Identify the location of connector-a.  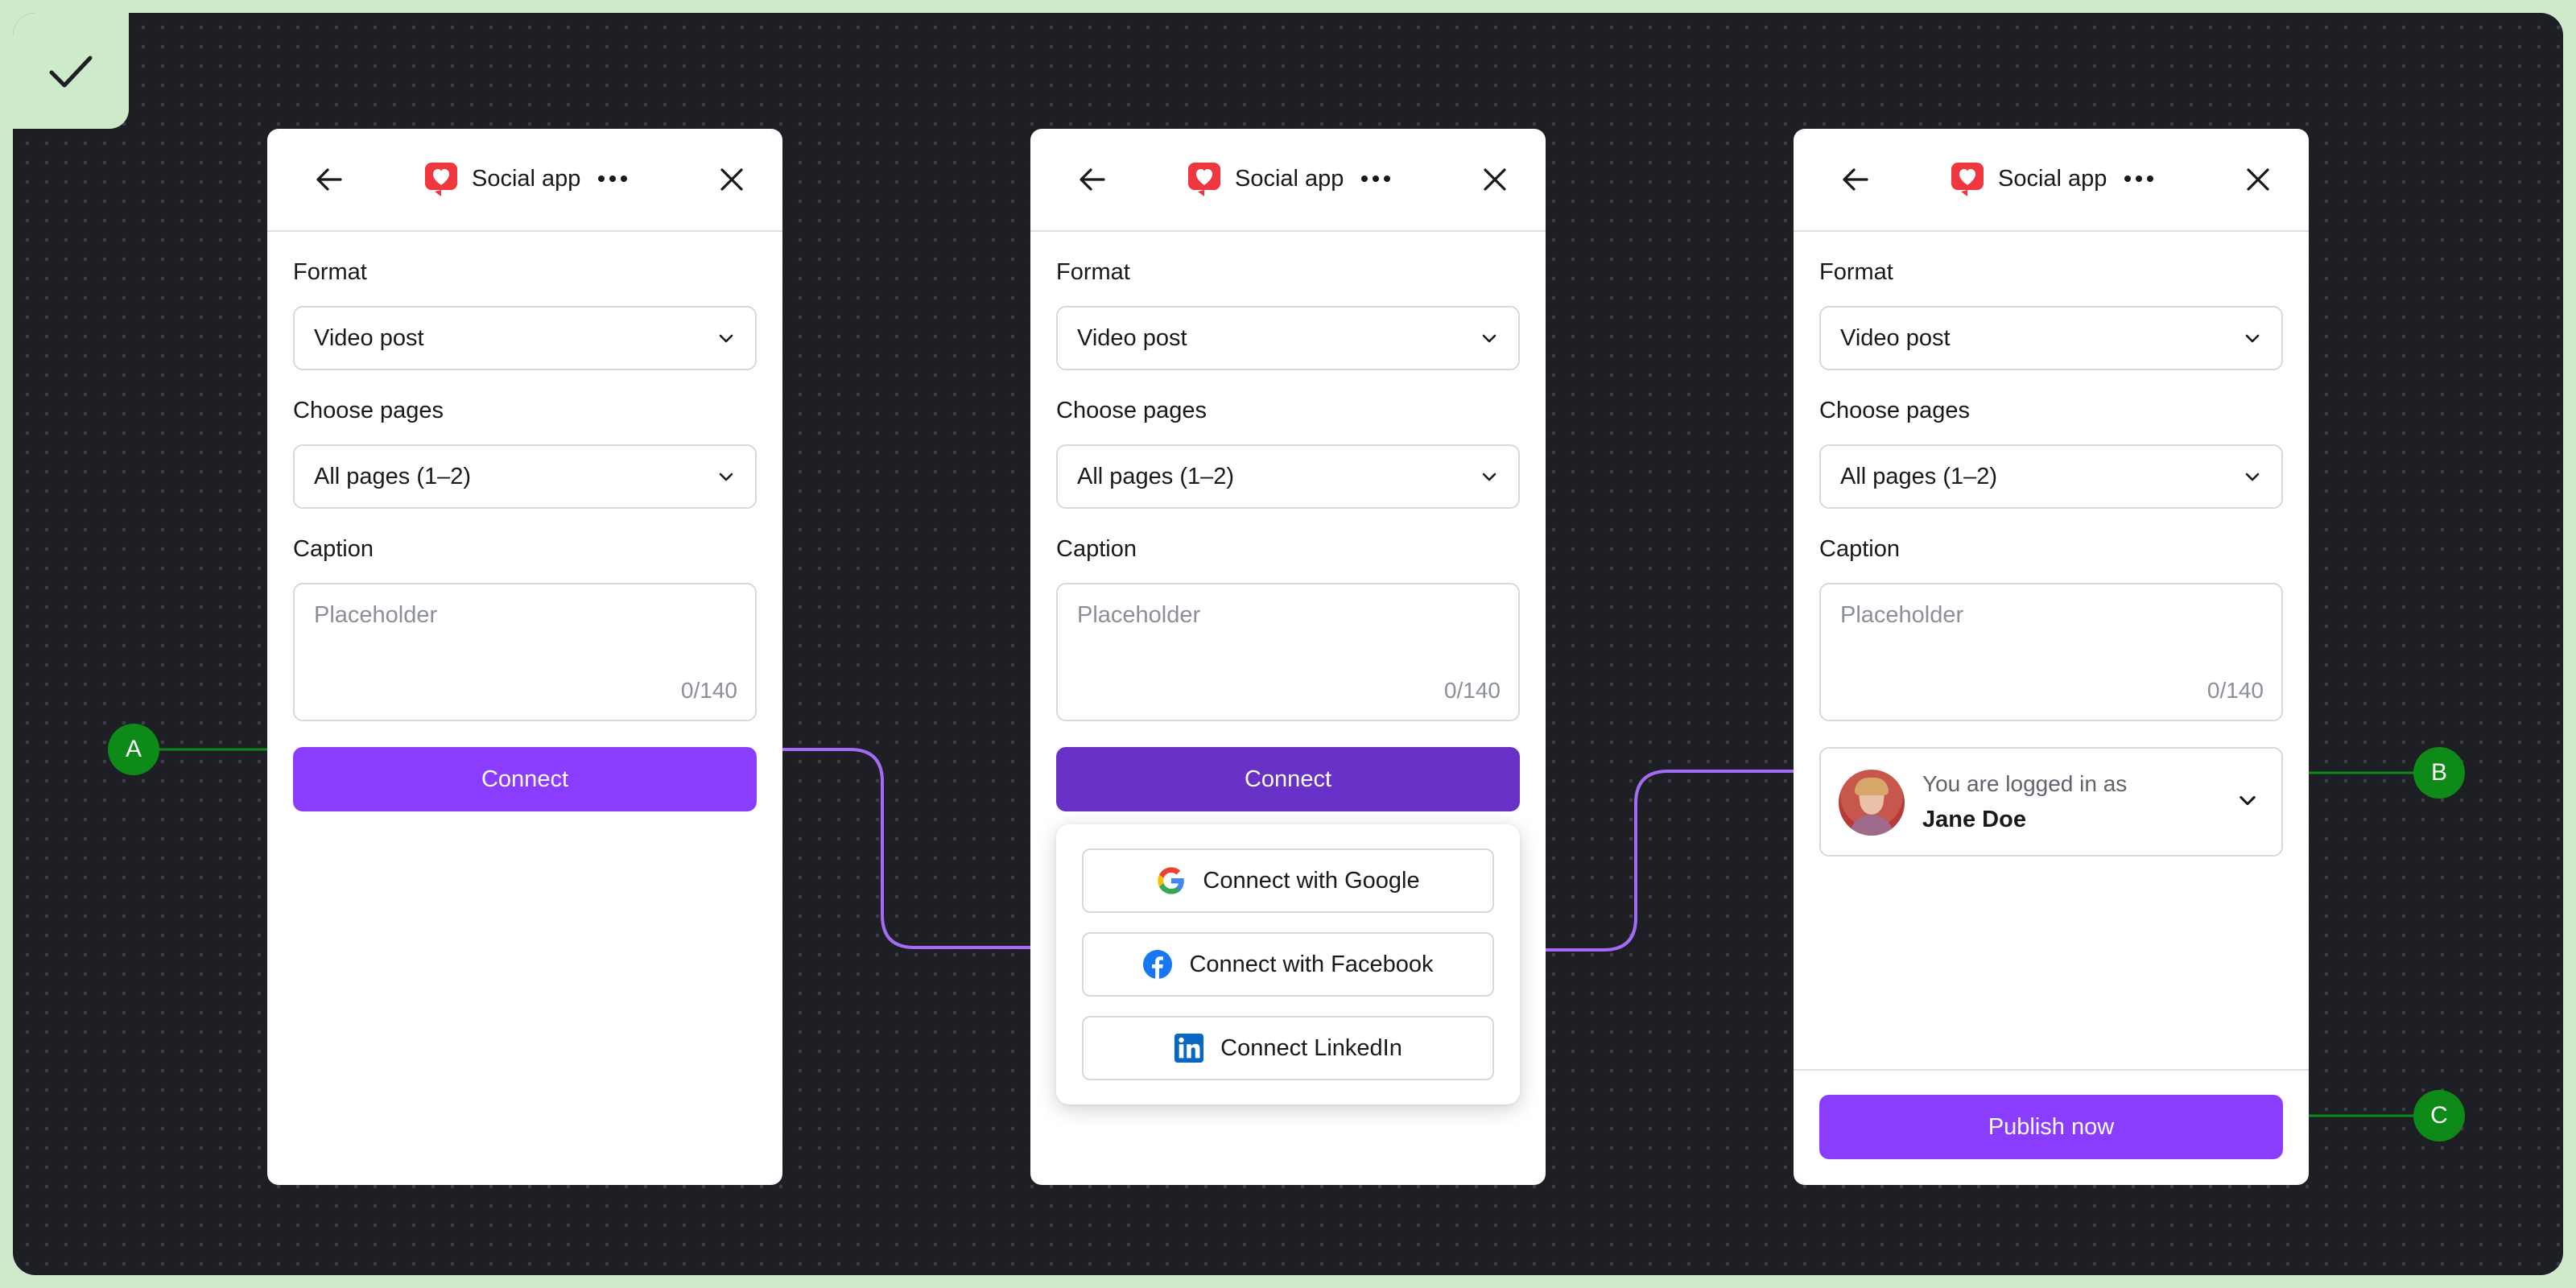
(216, 749).